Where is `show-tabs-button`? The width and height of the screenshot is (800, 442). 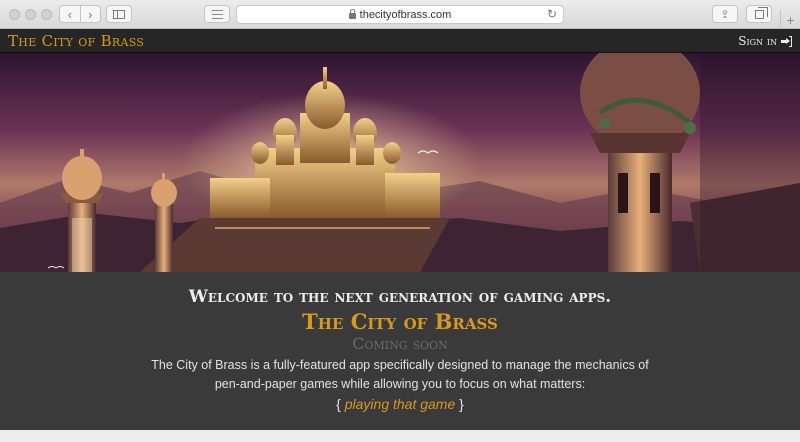
show-tabs-button is located at coordinates (759, 14).